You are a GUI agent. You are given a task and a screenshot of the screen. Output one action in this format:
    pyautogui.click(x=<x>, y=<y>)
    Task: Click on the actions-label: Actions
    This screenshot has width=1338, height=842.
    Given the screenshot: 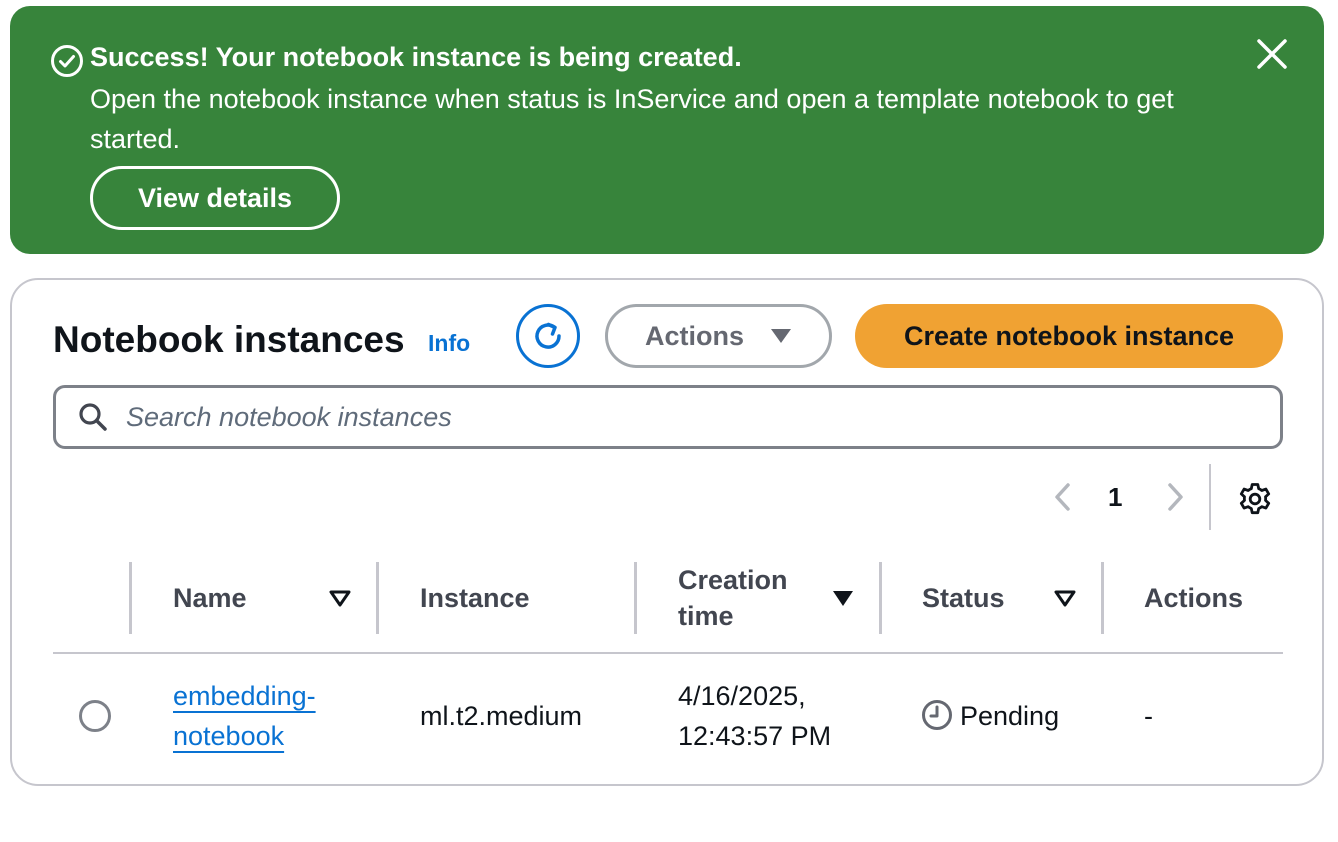 What is the action you would take?
    pyautogui.click(x=694, y=335)
    